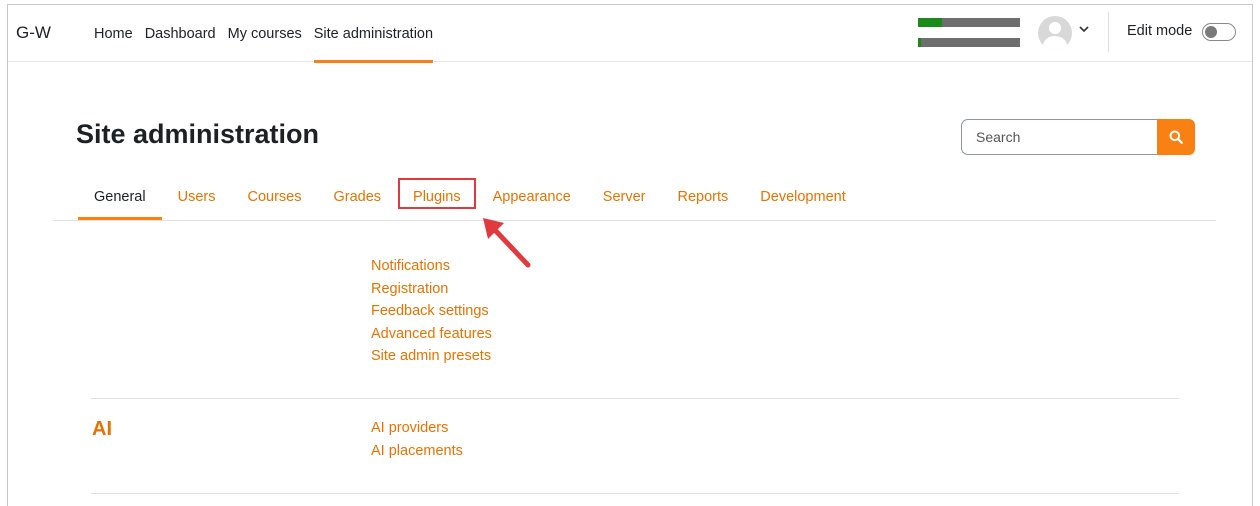 This screenshot has width=1260, height=506. Describe the element at coordinates (634, 220) in the screenshot. I see `tabs-divider` at that location.